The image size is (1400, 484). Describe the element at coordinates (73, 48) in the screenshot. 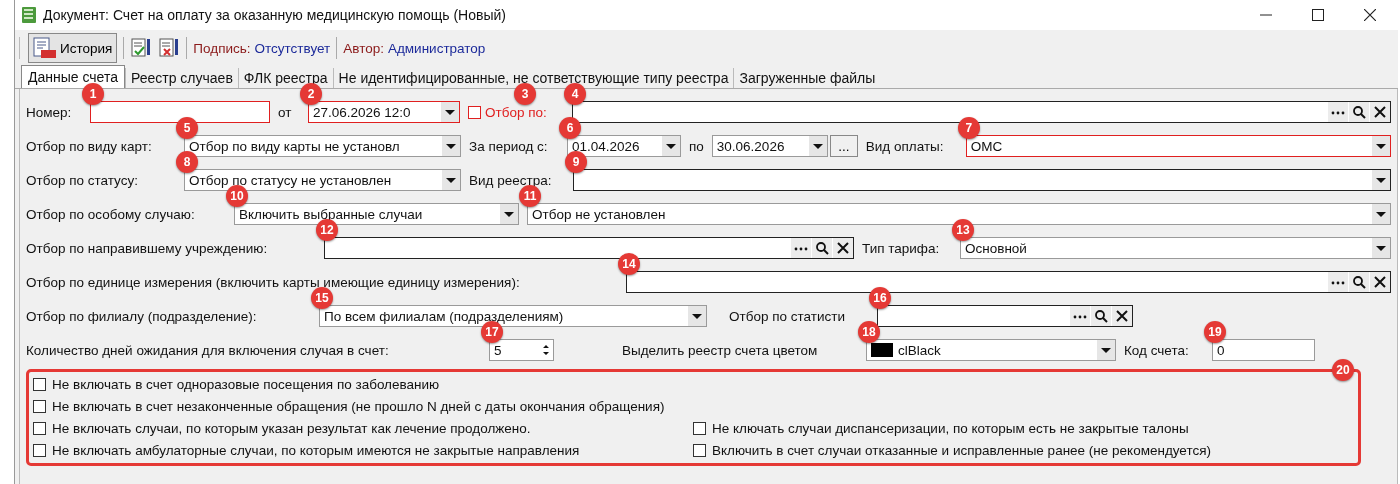

I see `history-button: История` at that location.